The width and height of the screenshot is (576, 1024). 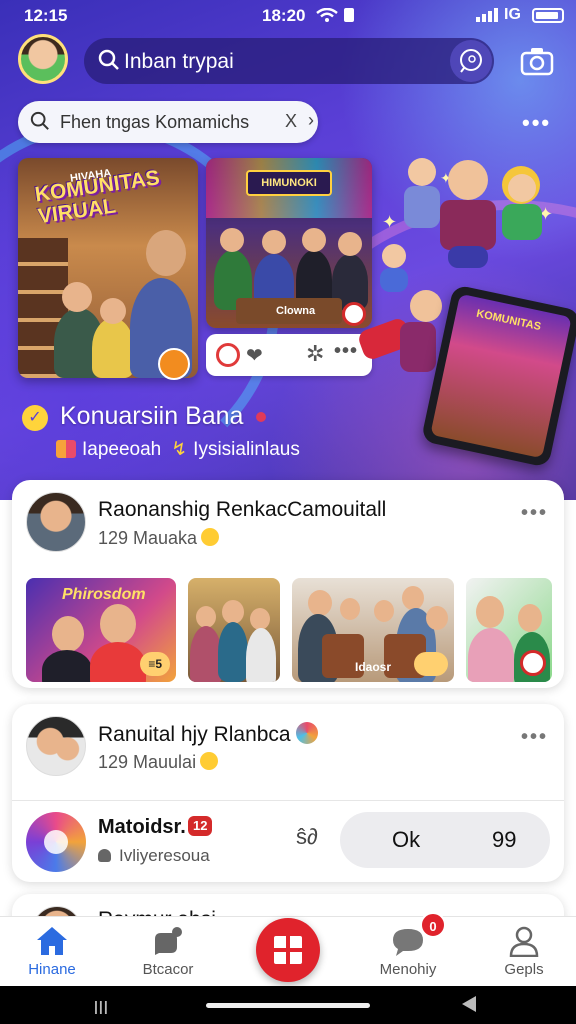 I want to click on create-button, so click(x=288, y=950).